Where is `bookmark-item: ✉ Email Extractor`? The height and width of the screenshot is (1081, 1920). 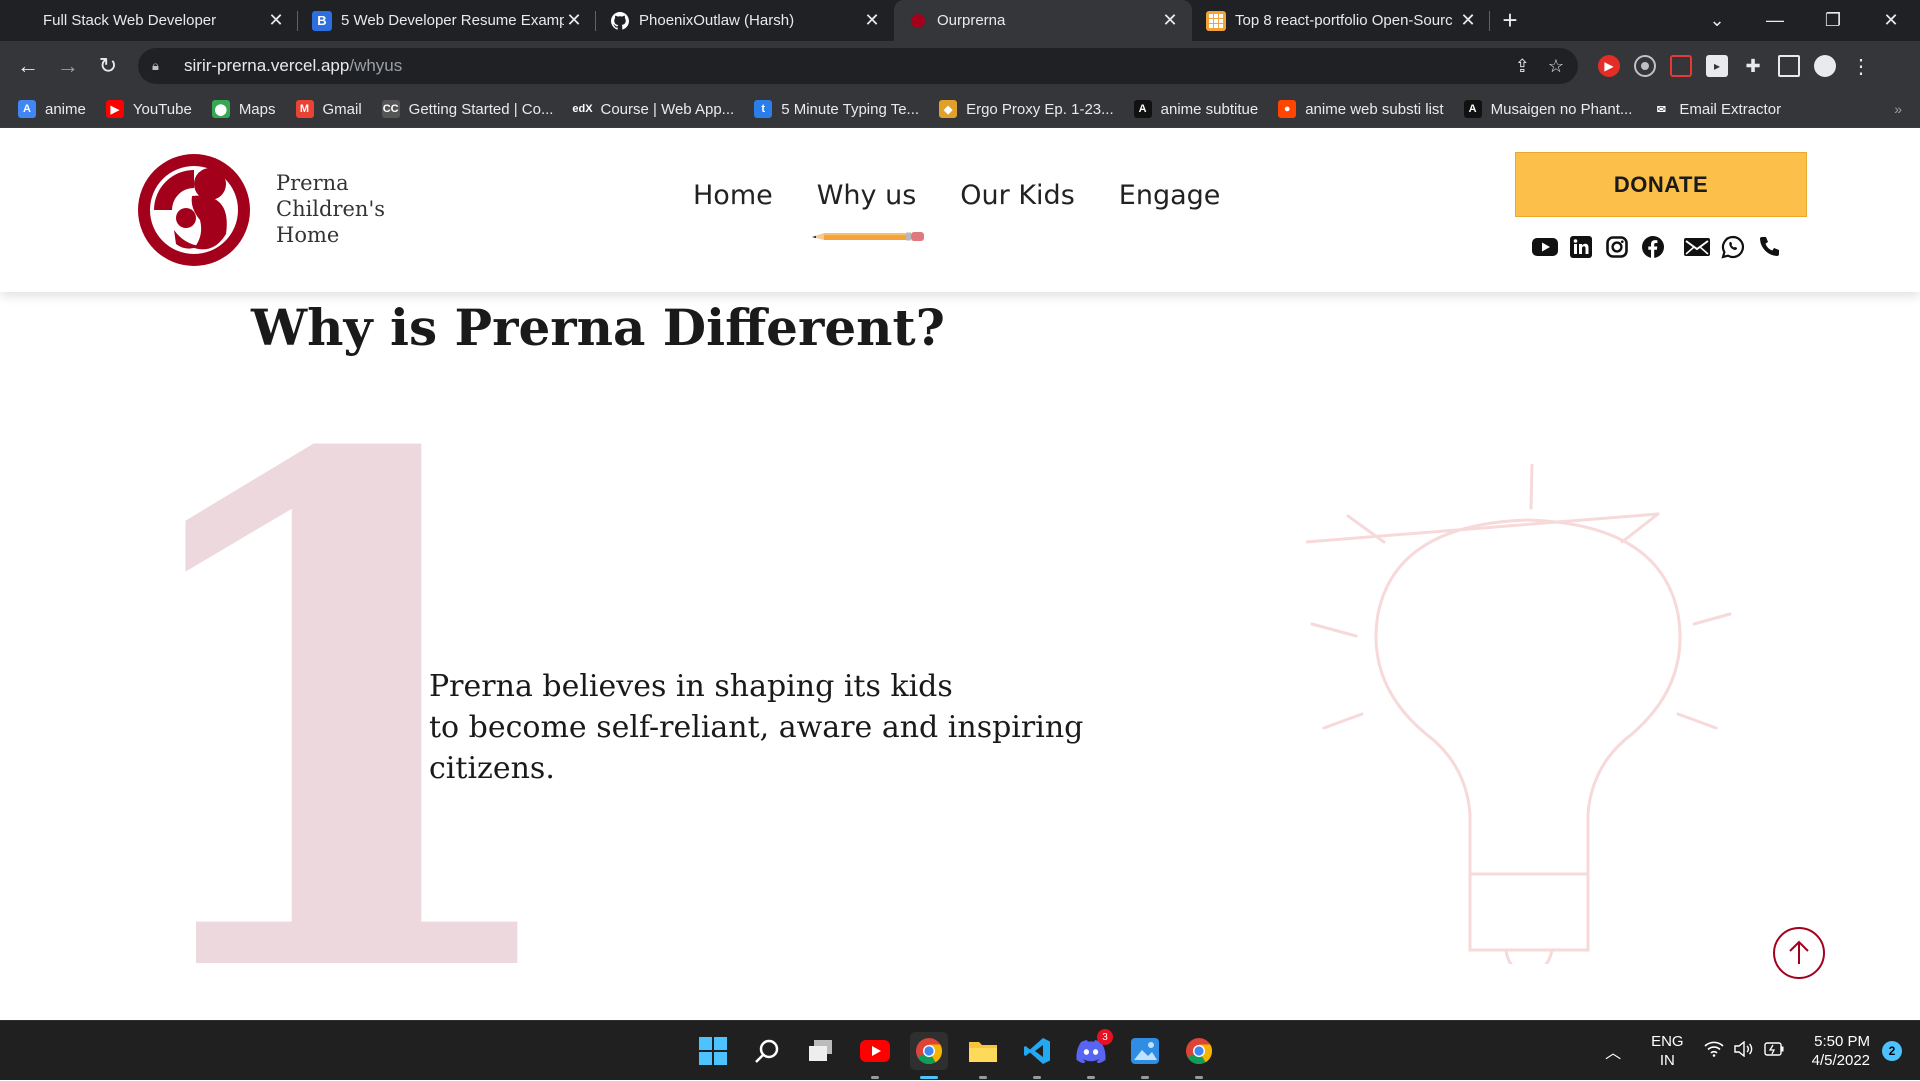 bookmark-item: ✉ Email Extractor is located at coordinates (1716, 109).